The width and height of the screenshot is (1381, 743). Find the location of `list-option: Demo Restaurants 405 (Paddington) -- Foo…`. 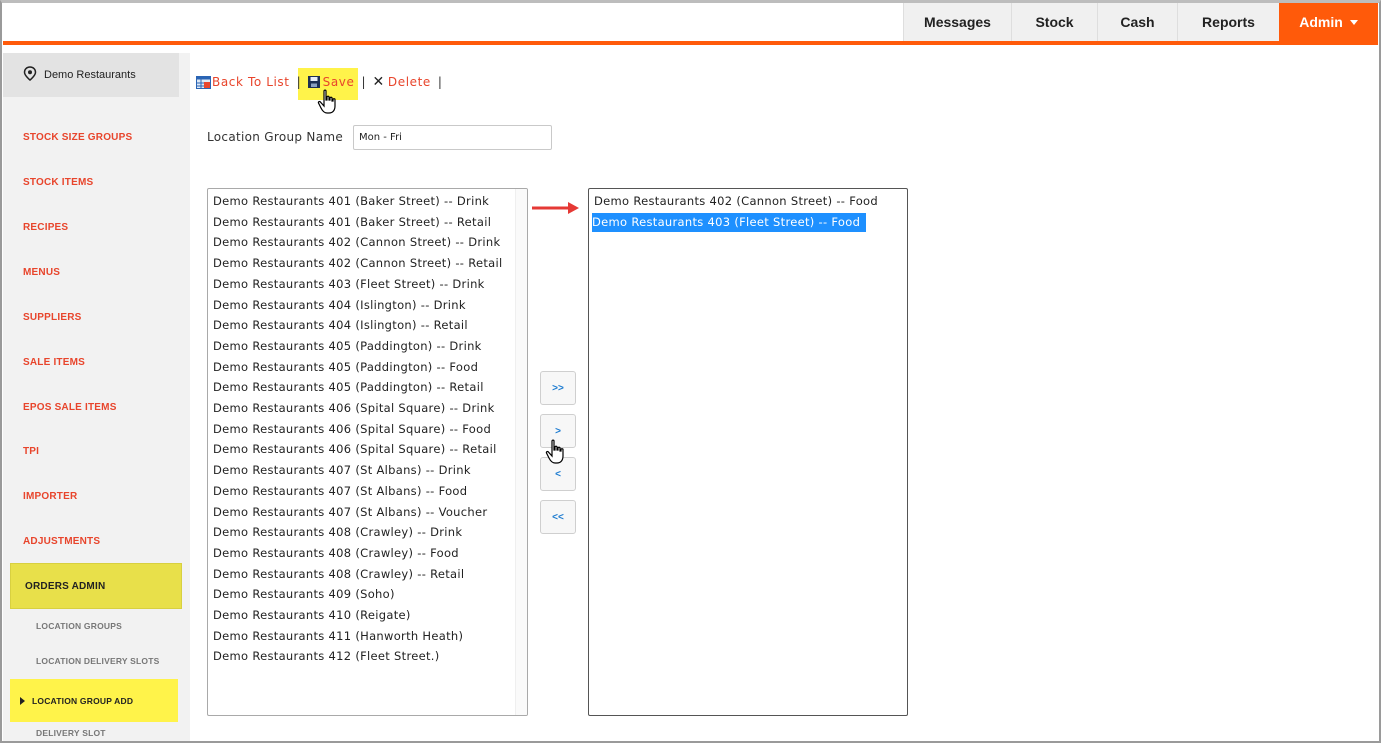

list-option: Demo Restaurants 405 (Paddington) -- Foo… is located at coordinates (345, 367).